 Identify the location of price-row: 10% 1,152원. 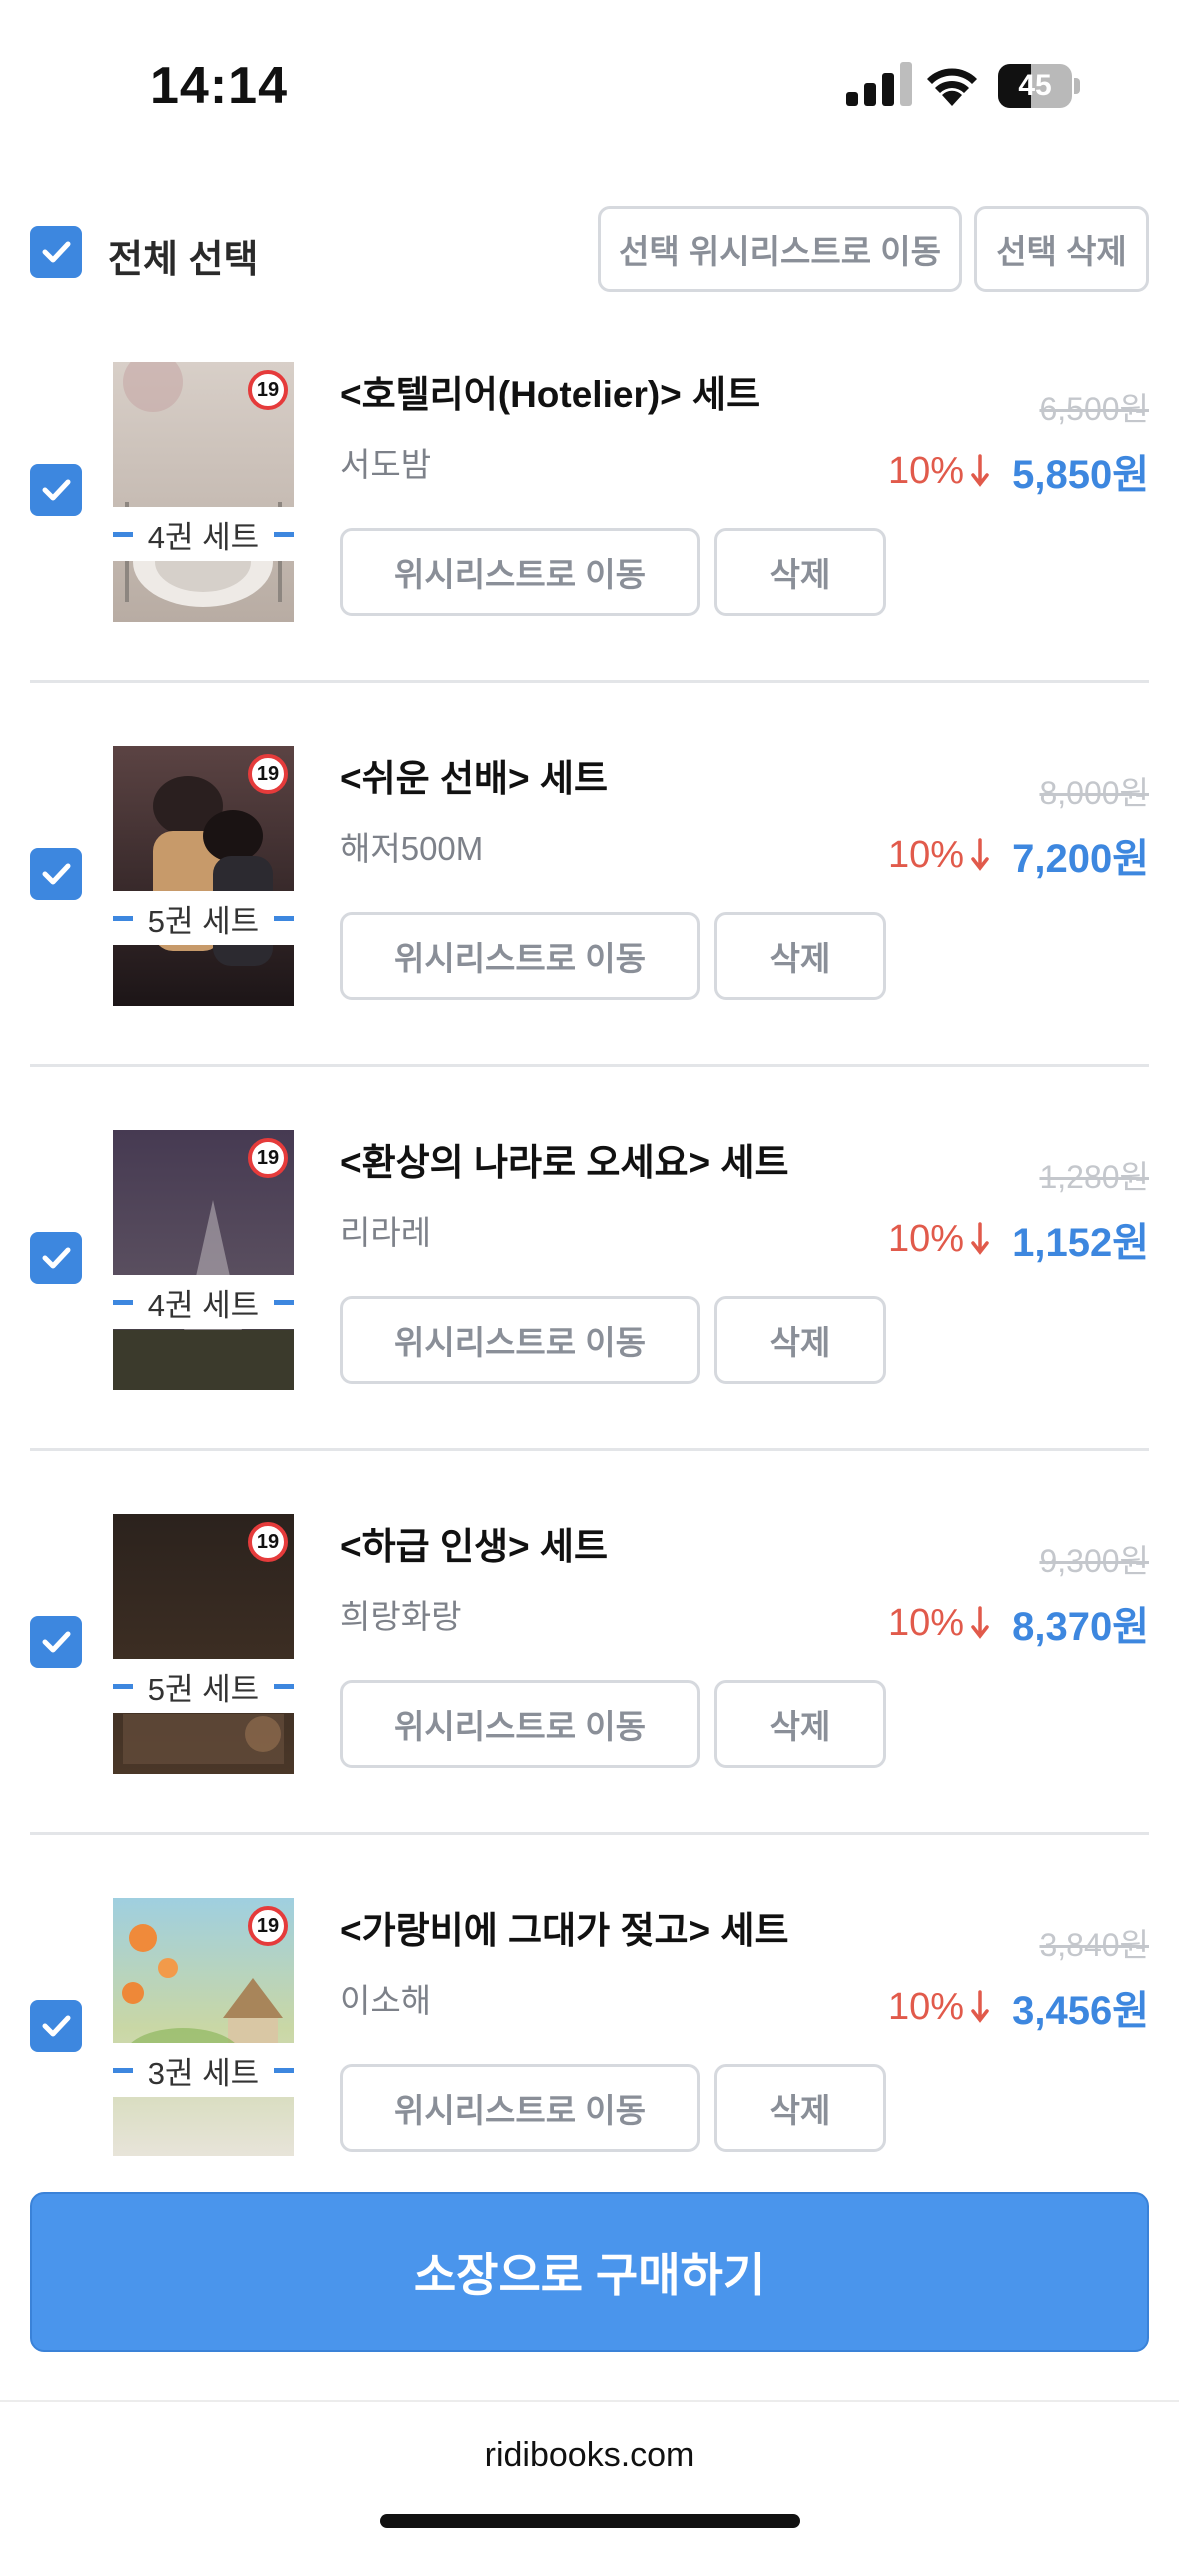
(1018, 1239).